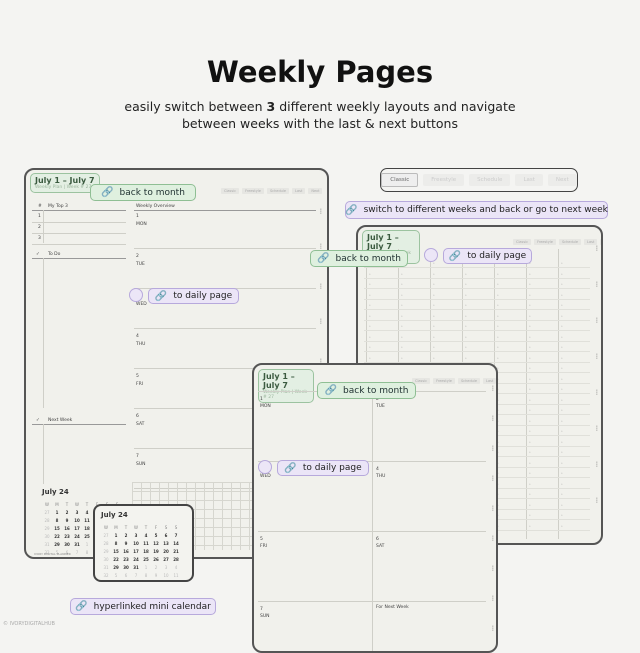 This screenshot has height=653, width=640. What do you see at coordinates (522, 242) in the screenshot?
I see `tab-classic: Classic` at bounding box center [522, 242].